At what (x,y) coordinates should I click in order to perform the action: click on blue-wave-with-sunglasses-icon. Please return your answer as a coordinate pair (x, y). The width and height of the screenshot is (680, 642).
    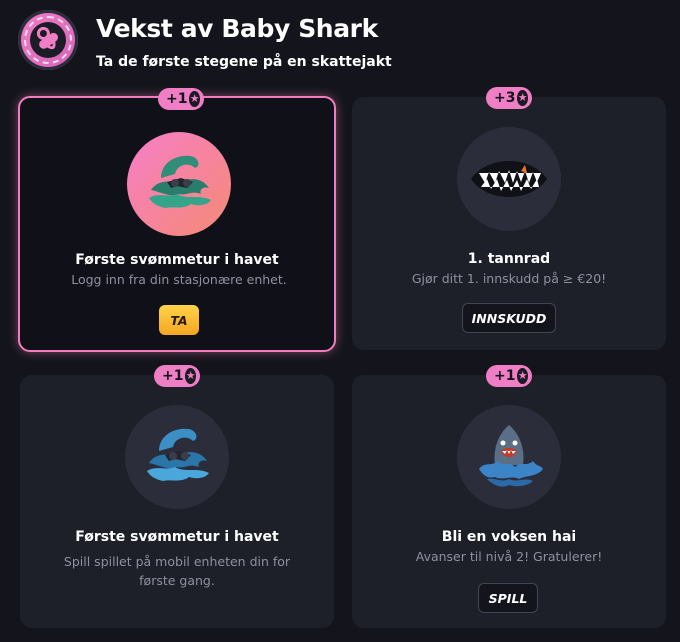
    Looking at the image, I should click on (177, 457).